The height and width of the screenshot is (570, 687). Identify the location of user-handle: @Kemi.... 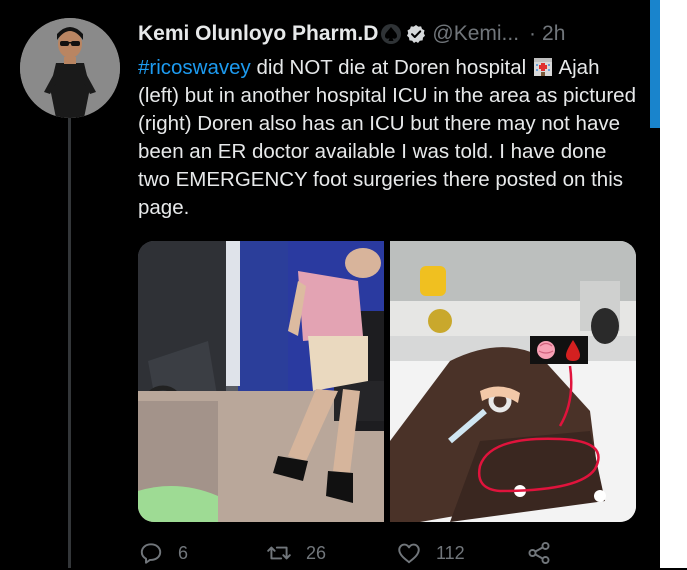
(475, 34).